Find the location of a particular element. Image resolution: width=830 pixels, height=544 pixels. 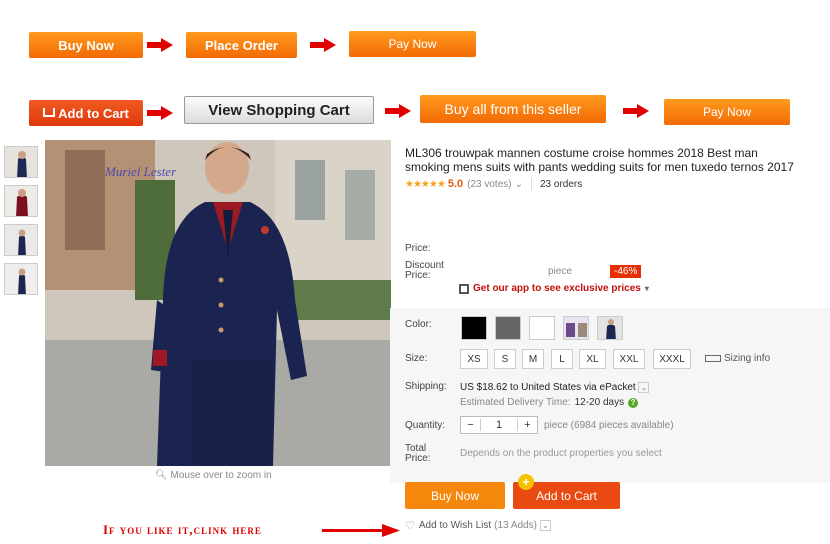

step-add-to-cart-button: Add to Cart is located at coordinates (86, 113).